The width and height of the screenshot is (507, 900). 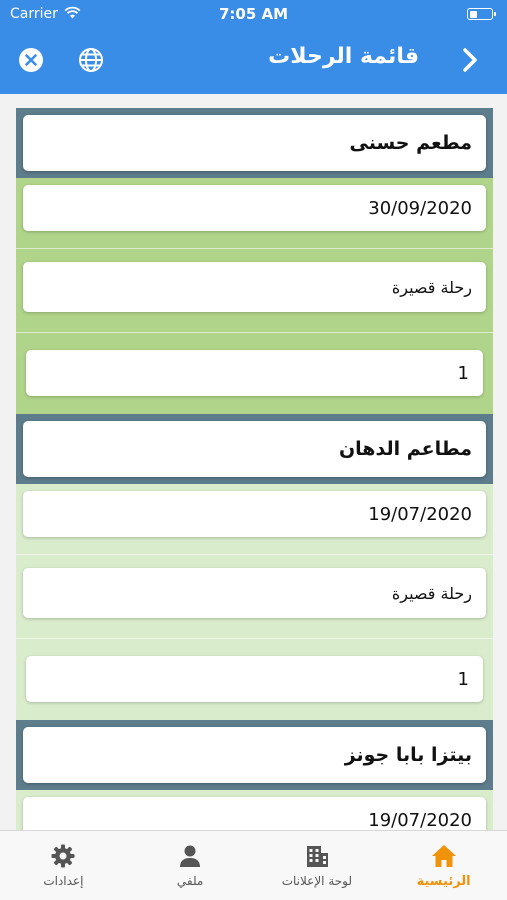 I want to click on globe-icon, so click(x=91, y=60).